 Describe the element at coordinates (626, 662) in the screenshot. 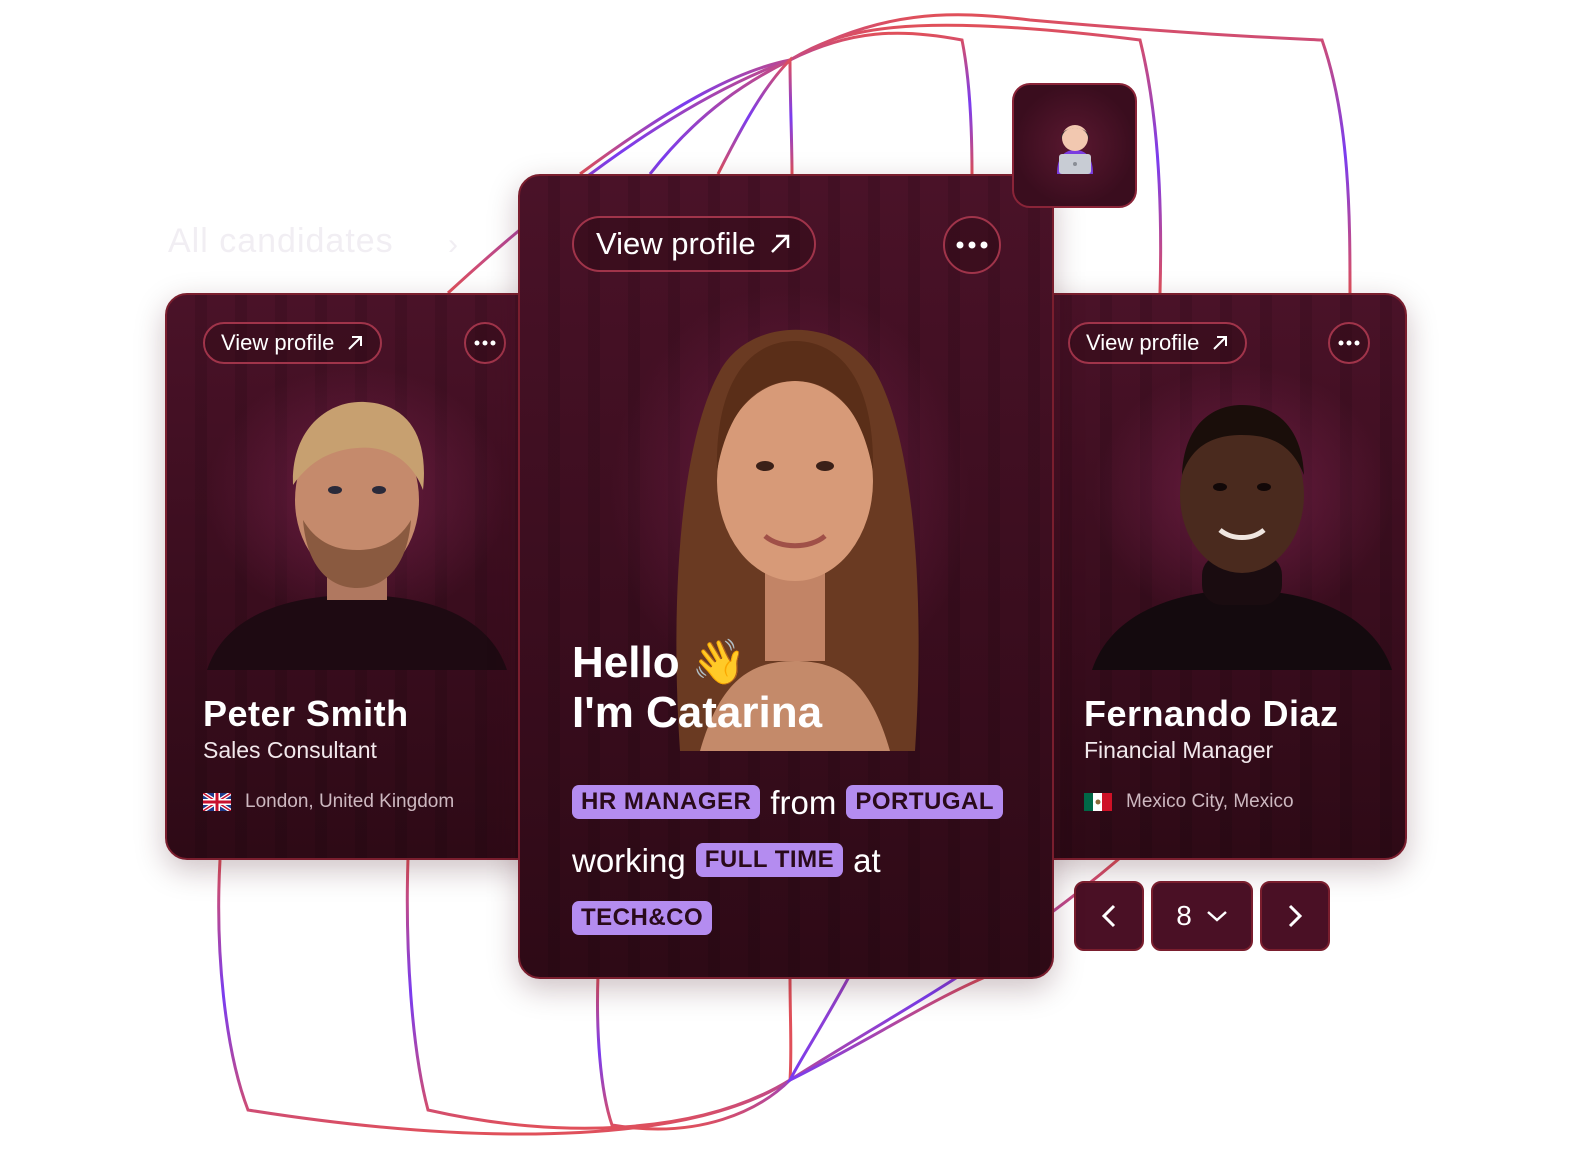

I see `greeting-line1: Hello` at that location.